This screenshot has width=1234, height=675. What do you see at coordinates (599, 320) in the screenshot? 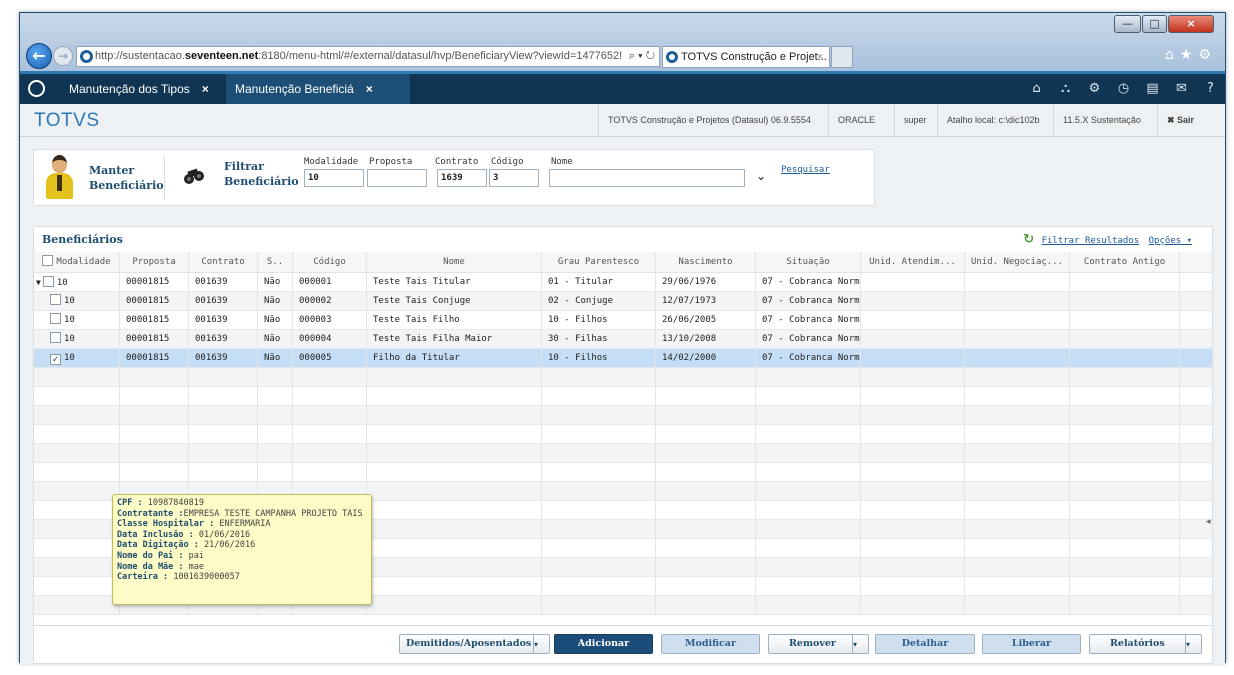
I see `cell-grau-parentesco: 10 - Filhos` at bounding box center [599, 320].